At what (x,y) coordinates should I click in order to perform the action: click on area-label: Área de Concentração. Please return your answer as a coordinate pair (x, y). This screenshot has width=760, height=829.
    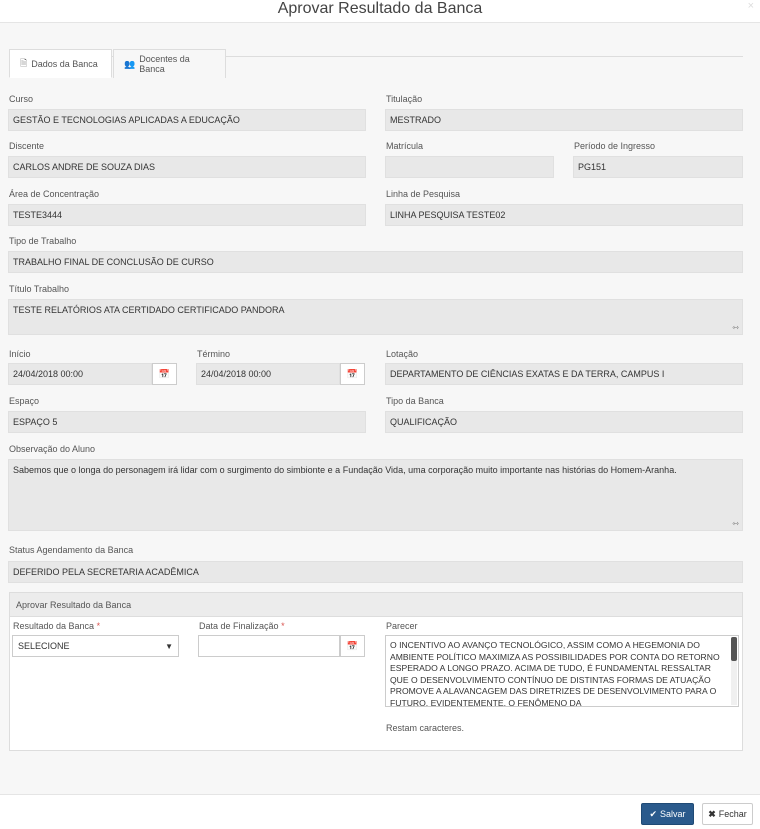
    Looking at the image, I should click on (54, 194).